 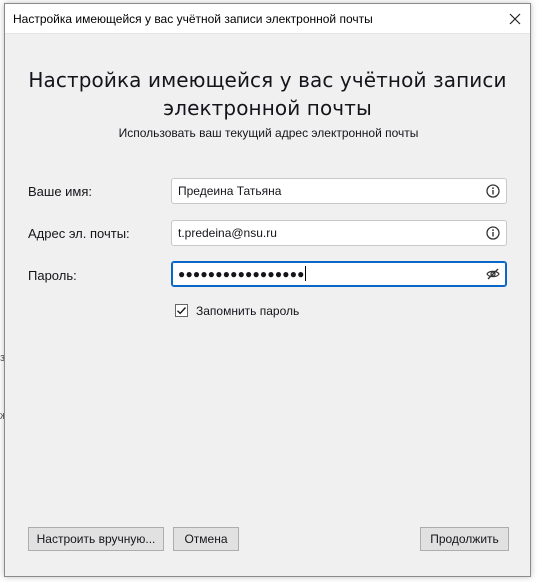 I want to click on remember-password-label: Запомнить пароль, so click(x=247, y=311).